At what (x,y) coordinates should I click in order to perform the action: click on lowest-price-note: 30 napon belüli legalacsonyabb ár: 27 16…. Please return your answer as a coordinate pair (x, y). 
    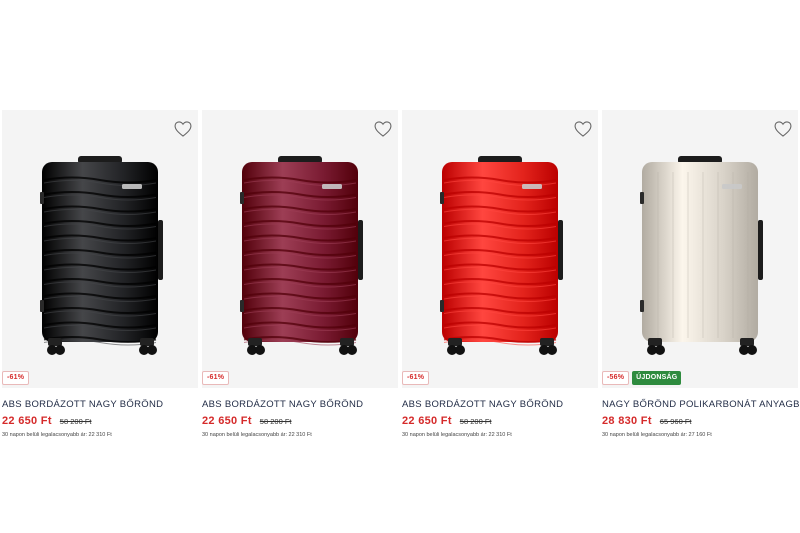
    Looking at the image, I should click on (657, 435).